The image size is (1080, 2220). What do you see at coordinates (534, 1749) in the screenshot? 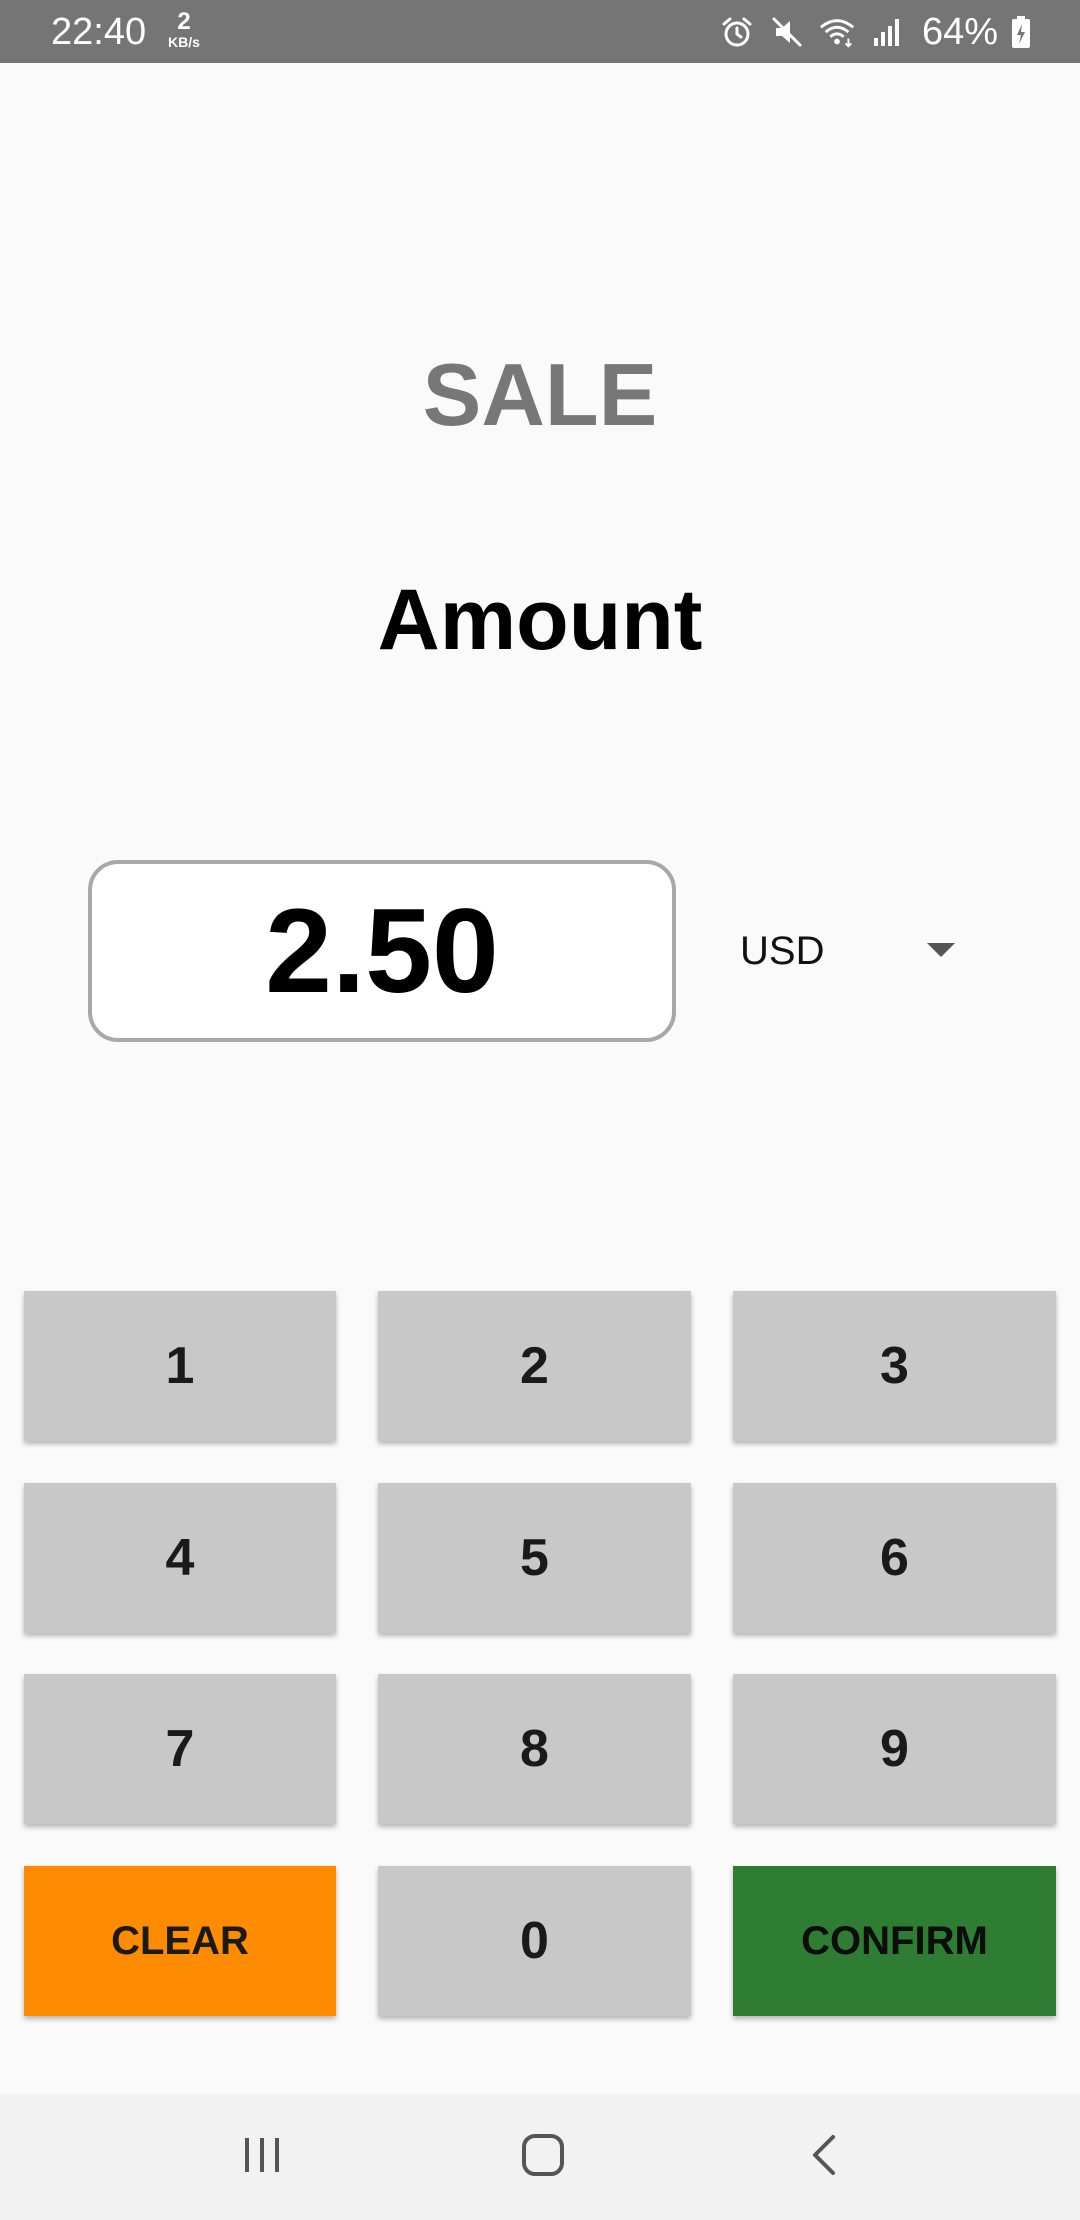
I see `key-8: 8` at bounding box center [534, 1749].